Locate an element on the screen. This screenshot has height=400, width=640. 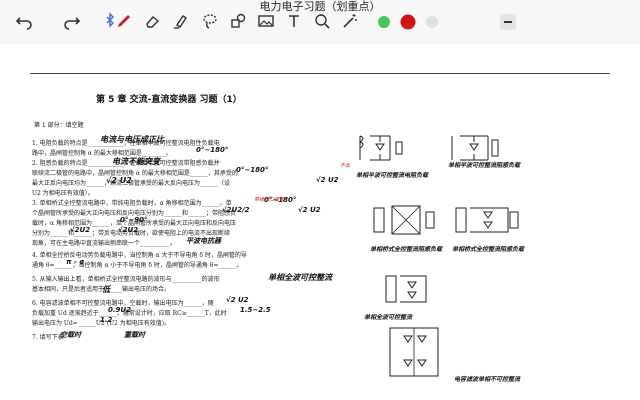
handwritten-answer: 平波电抗器 is located at coordinates (203, 241).